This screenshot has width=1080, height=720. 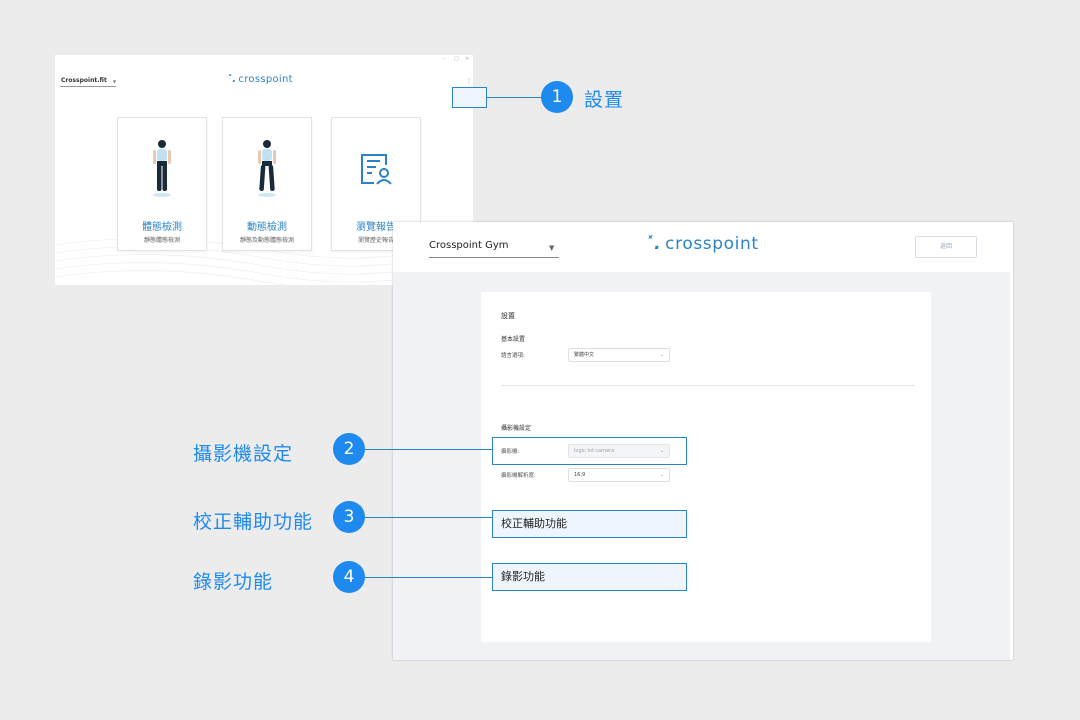 I want to click on resolution-label: 攝影機解析度:, so click(x=518, y=476).